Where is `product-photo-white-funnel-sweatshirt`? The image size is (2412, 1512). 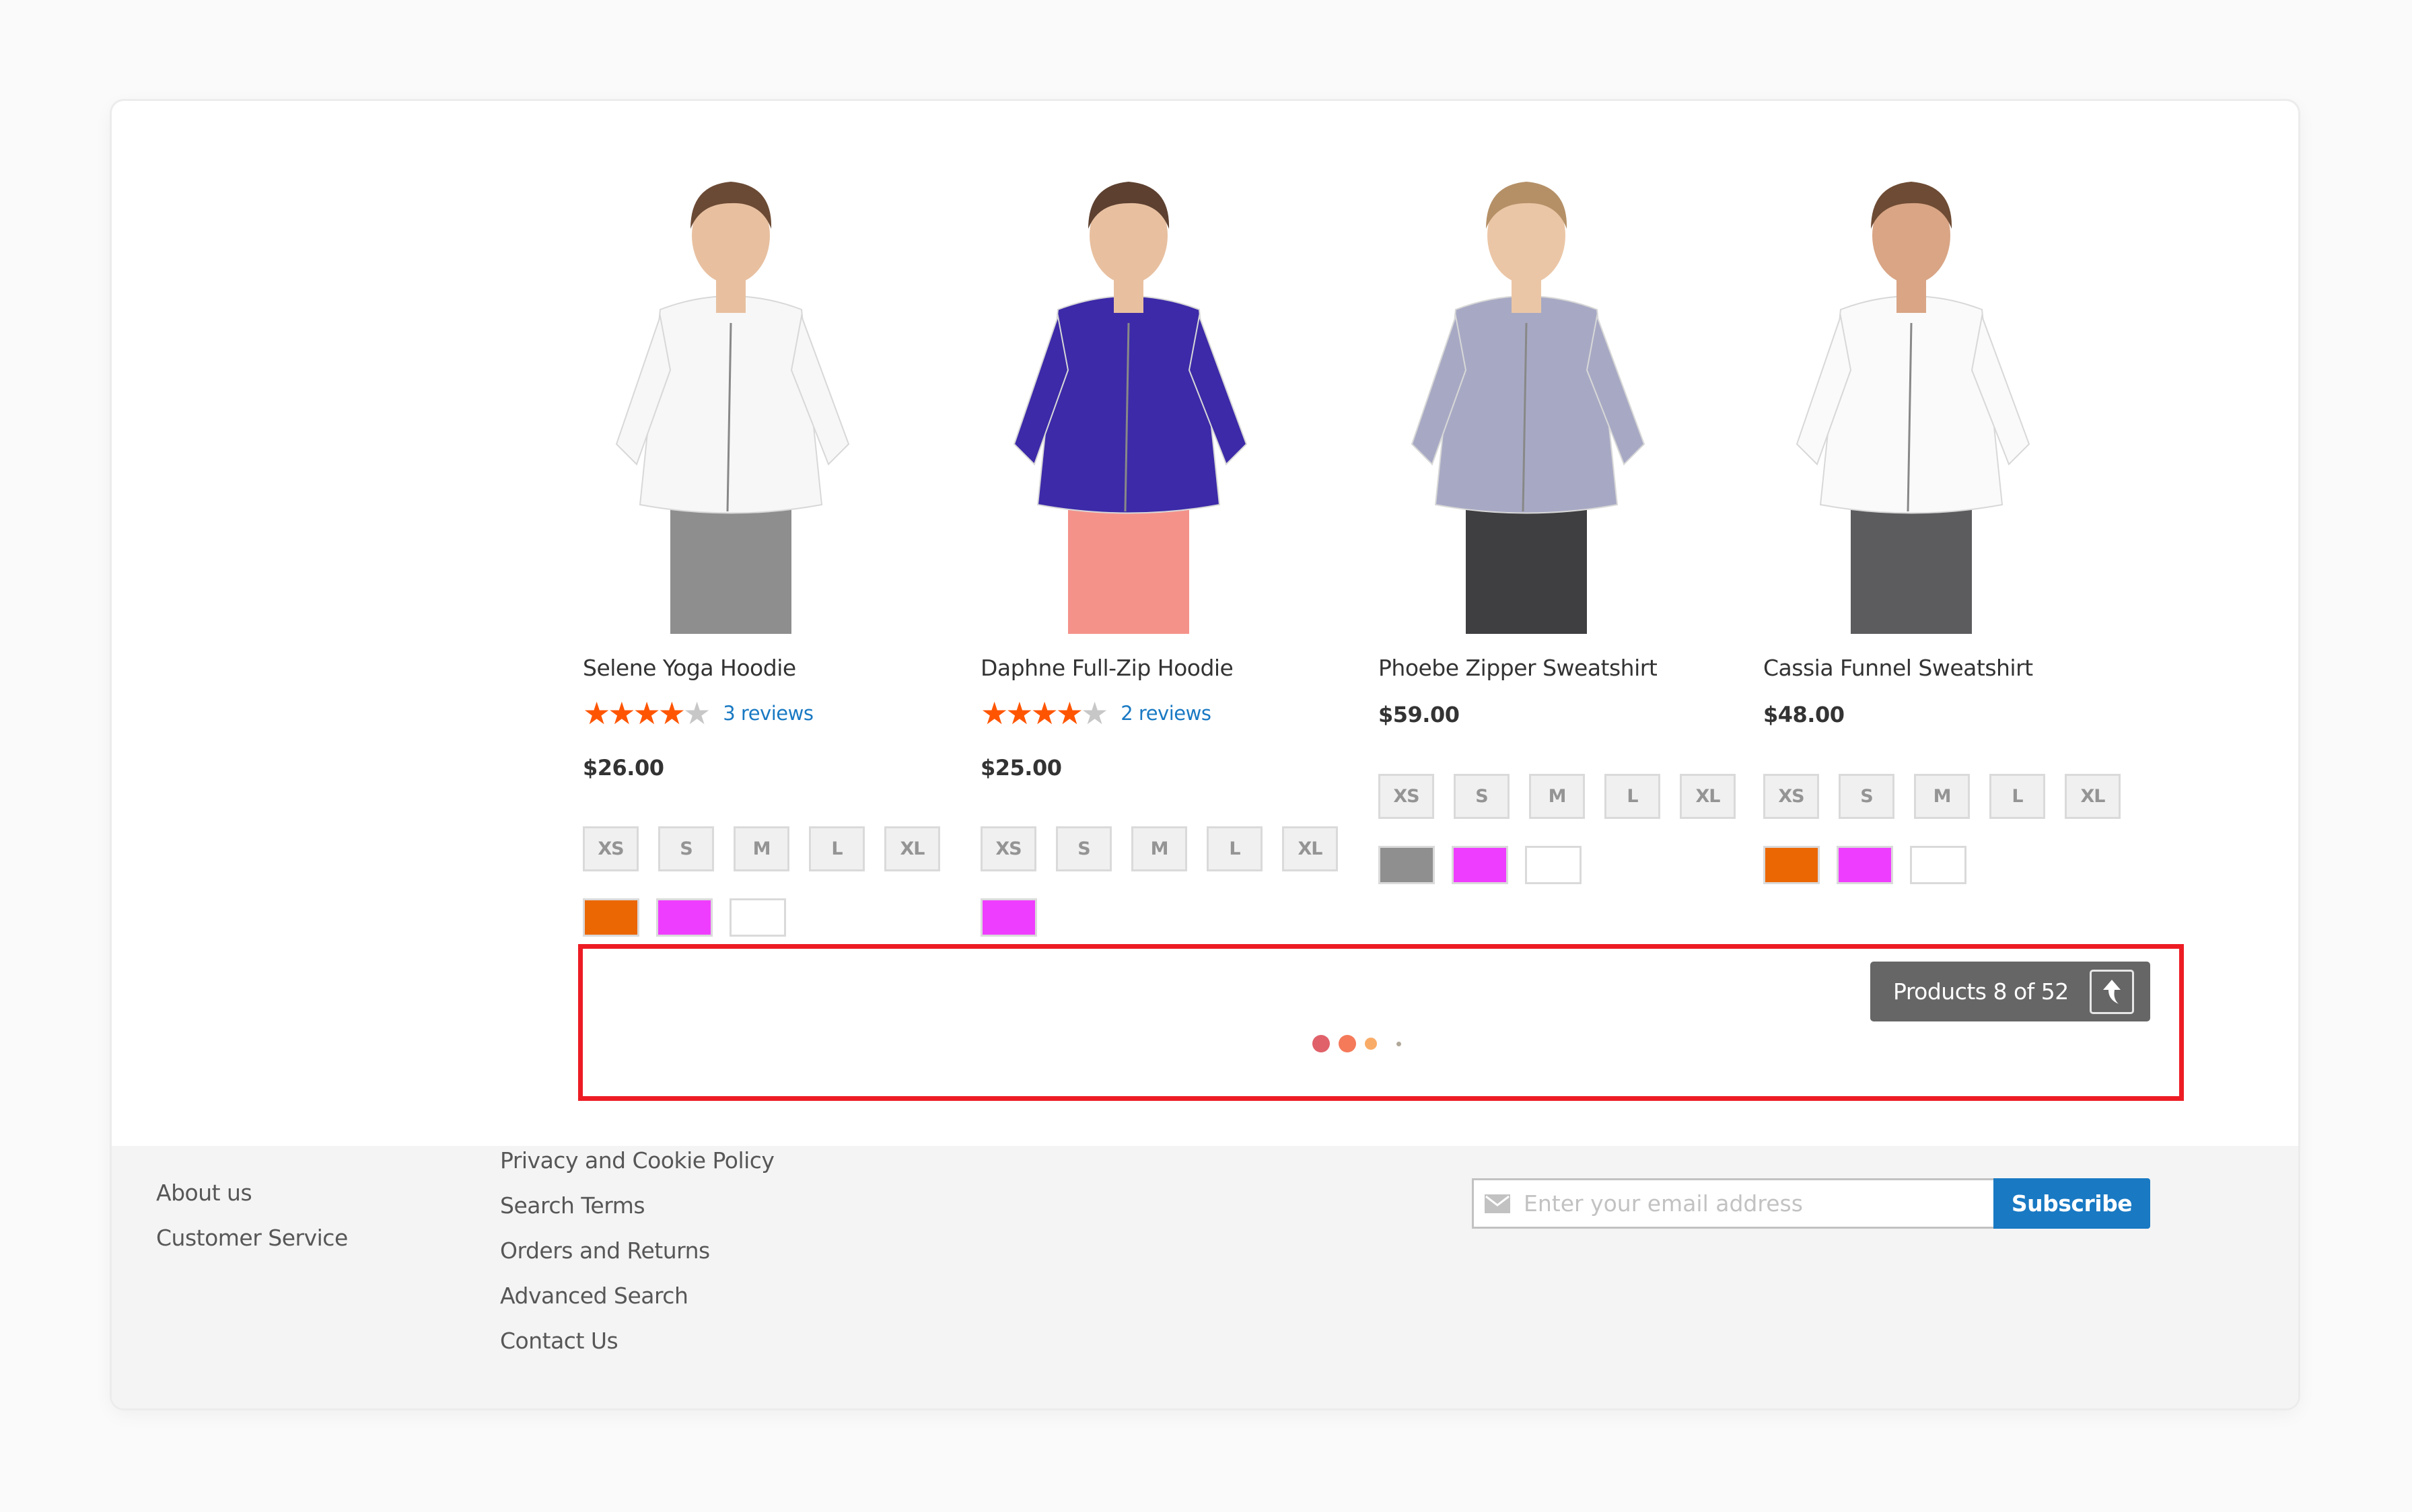 product-photo-white-funnel-sweatshirt is located at coordinates (1913, 408).